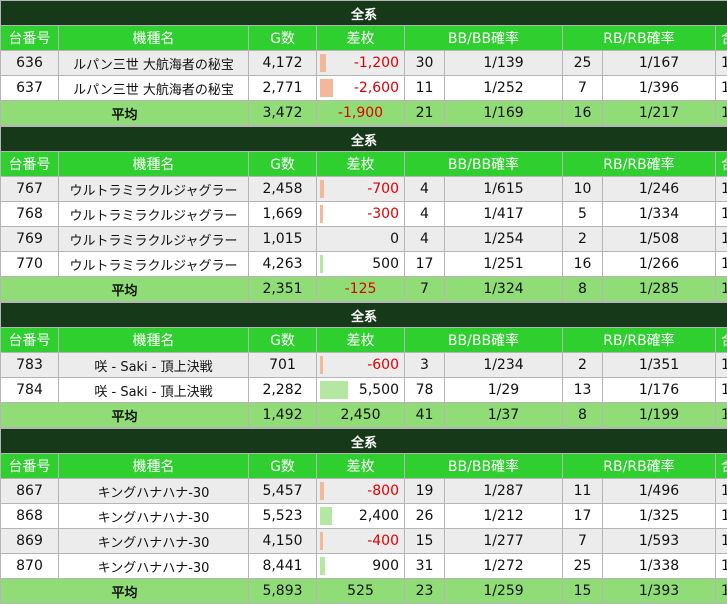  I want to click on average-combined-rate: 1/156, so click(721, 591).